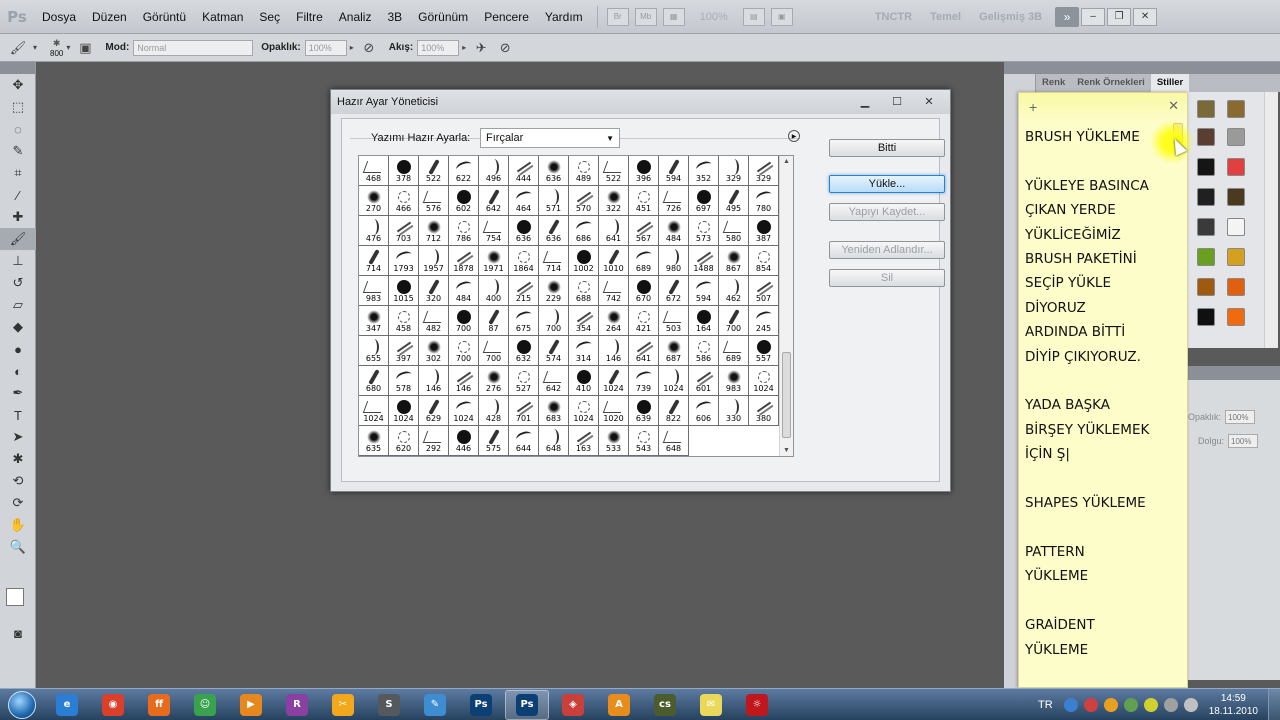 This screenshot has height=720, width=1280. What do you see at coordinates (1033, 107) in the screenshot?
I see `add-note-icon: +` at bounding box center [1033, 107].